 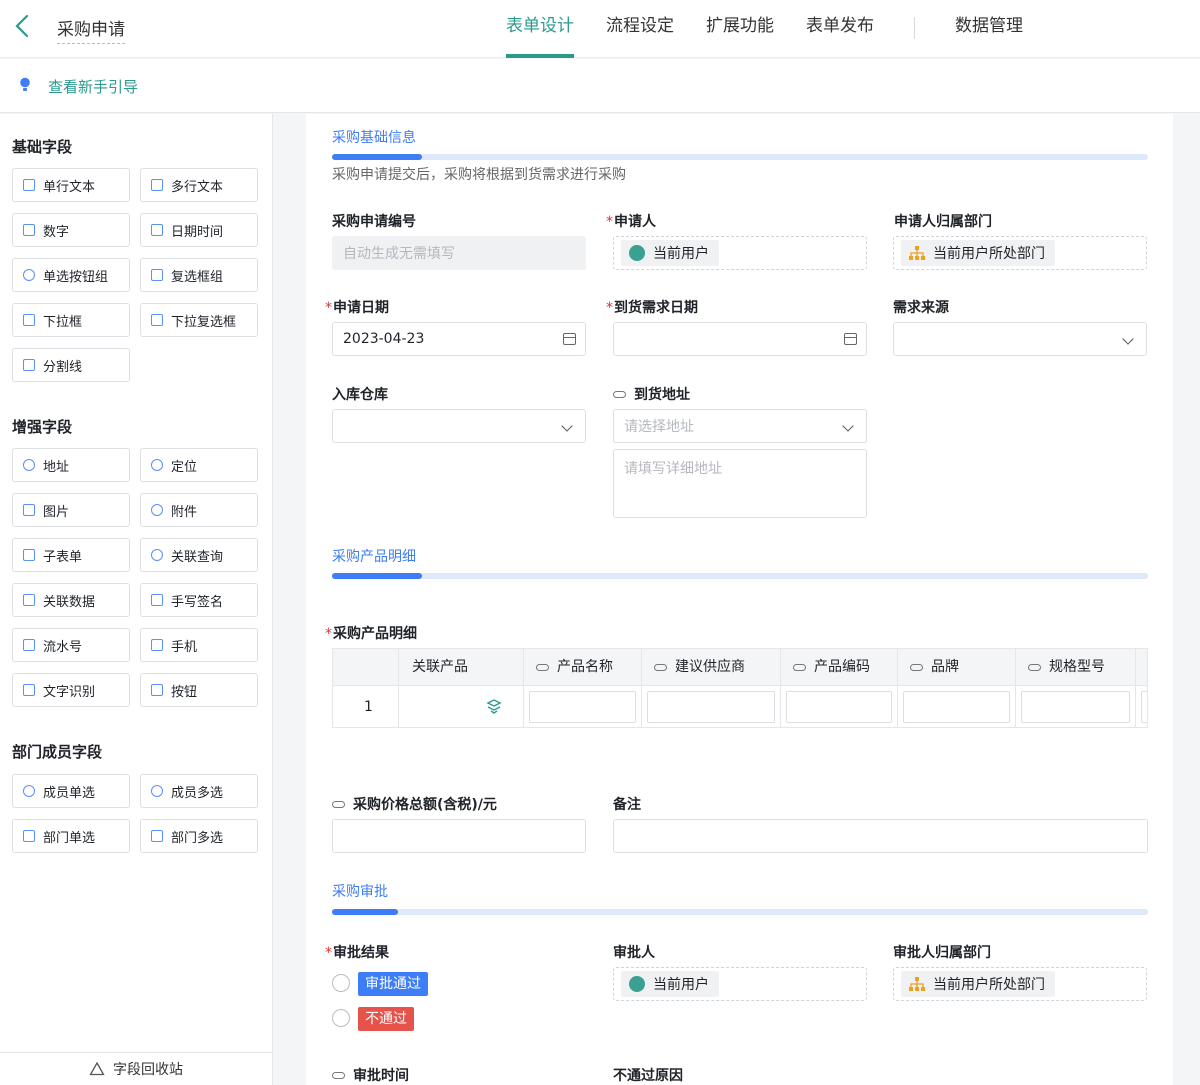 What do you see at coordinates (157, 836) in the screenshot?
I see `departments-icon` at bounding box center [157, 836].